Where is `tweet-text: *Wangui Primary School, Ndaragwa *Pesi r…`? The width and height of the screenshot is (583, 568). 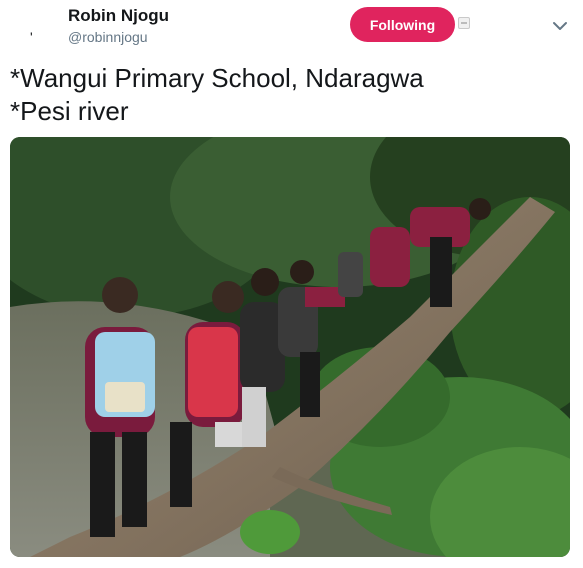
tweet-text: *Wangui Primary School, Ndaragwa *Pesi r… is located at coordinates (290, 95).